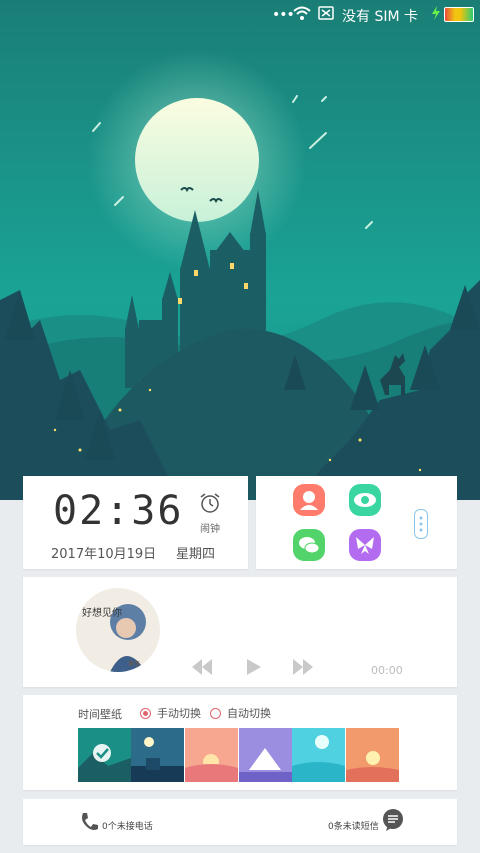 This screenshot has width=480, height=853. Describe the element at coordinates (196, 554) in the screenshot. I see `clock-weekday: 星期四` at that location.